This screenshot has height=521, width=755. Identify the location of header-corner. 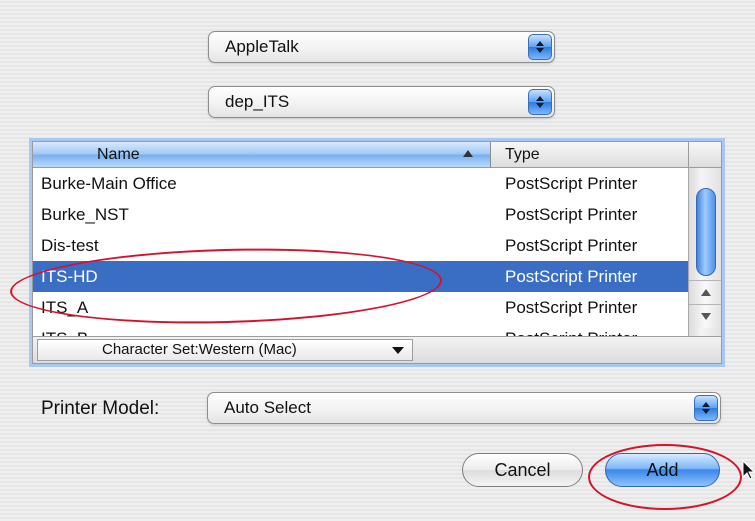
(704, 155).